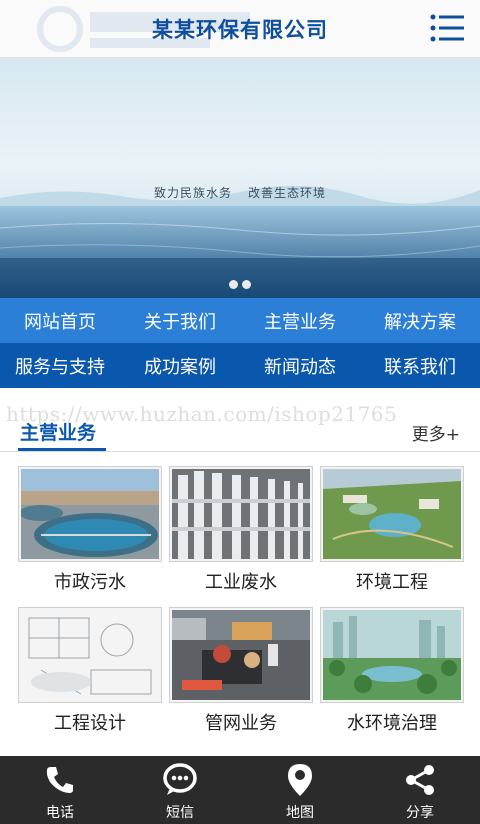  Describe the element at coordinates (180, 320) in the screenshot. I see `nav-about: 关于我们` at that location.